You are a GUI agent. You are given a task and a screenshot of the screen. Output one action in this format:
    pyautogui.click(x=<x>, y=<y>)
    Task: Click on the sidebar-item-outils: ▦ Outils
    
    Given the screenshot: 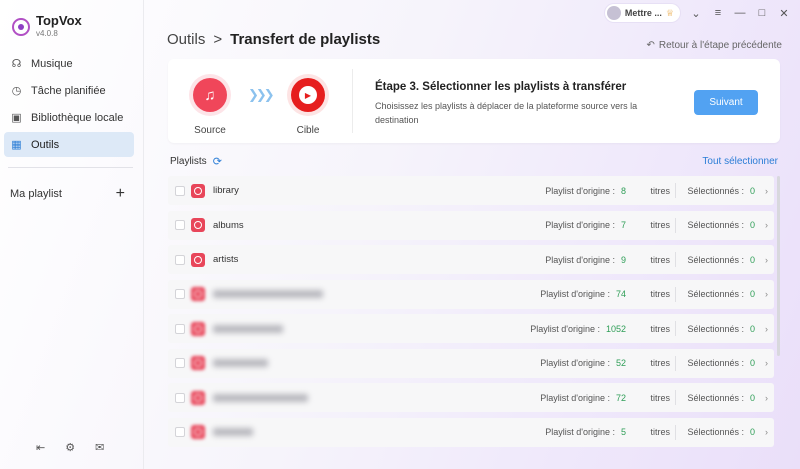 What is the action you would take?
    pyautogui.click(x=69, y=144)
    